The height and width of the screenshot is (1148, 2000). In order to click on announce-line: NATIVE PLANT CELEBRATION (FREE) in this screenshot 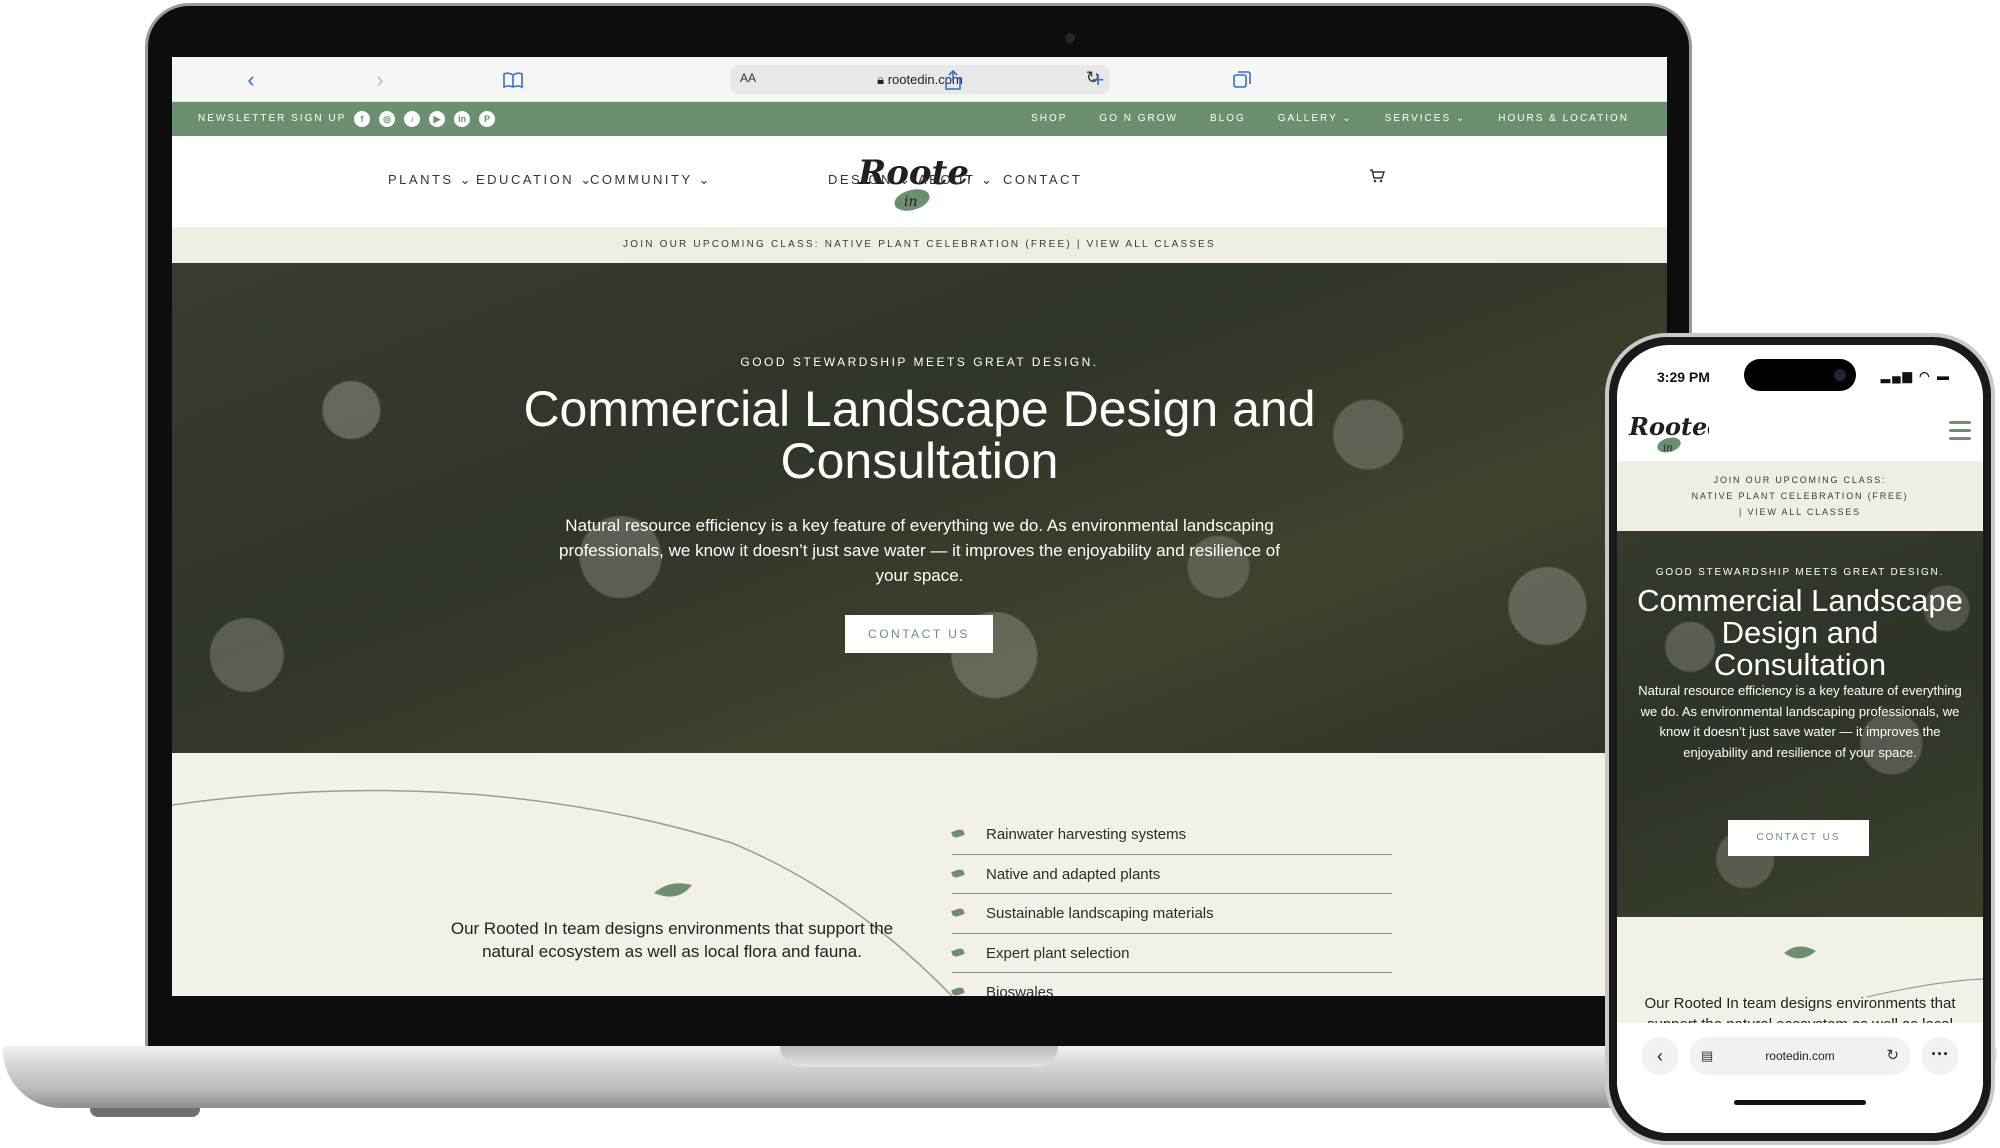, I will do `click(1800, 496)`.